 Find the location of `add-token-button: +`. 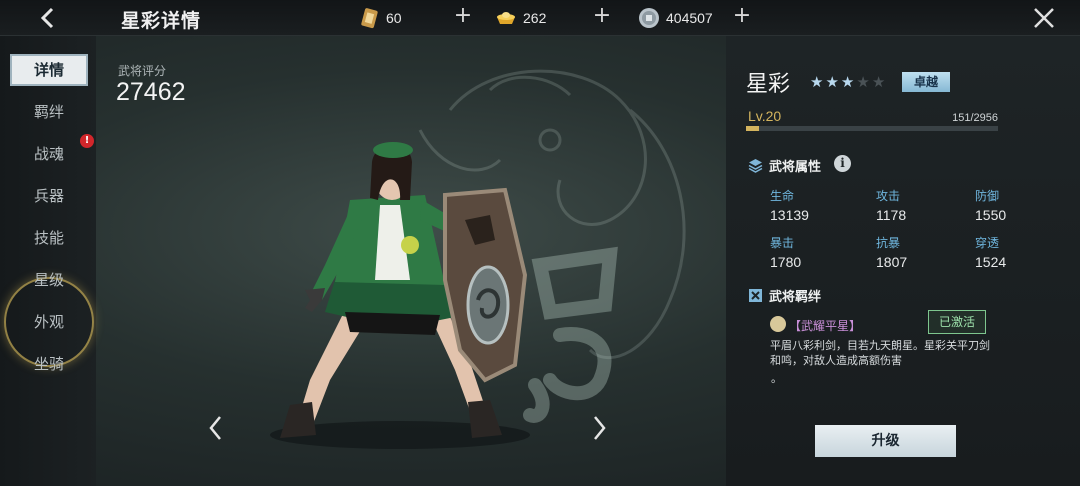

add-token-button: + is located at coordinates (463, 17).